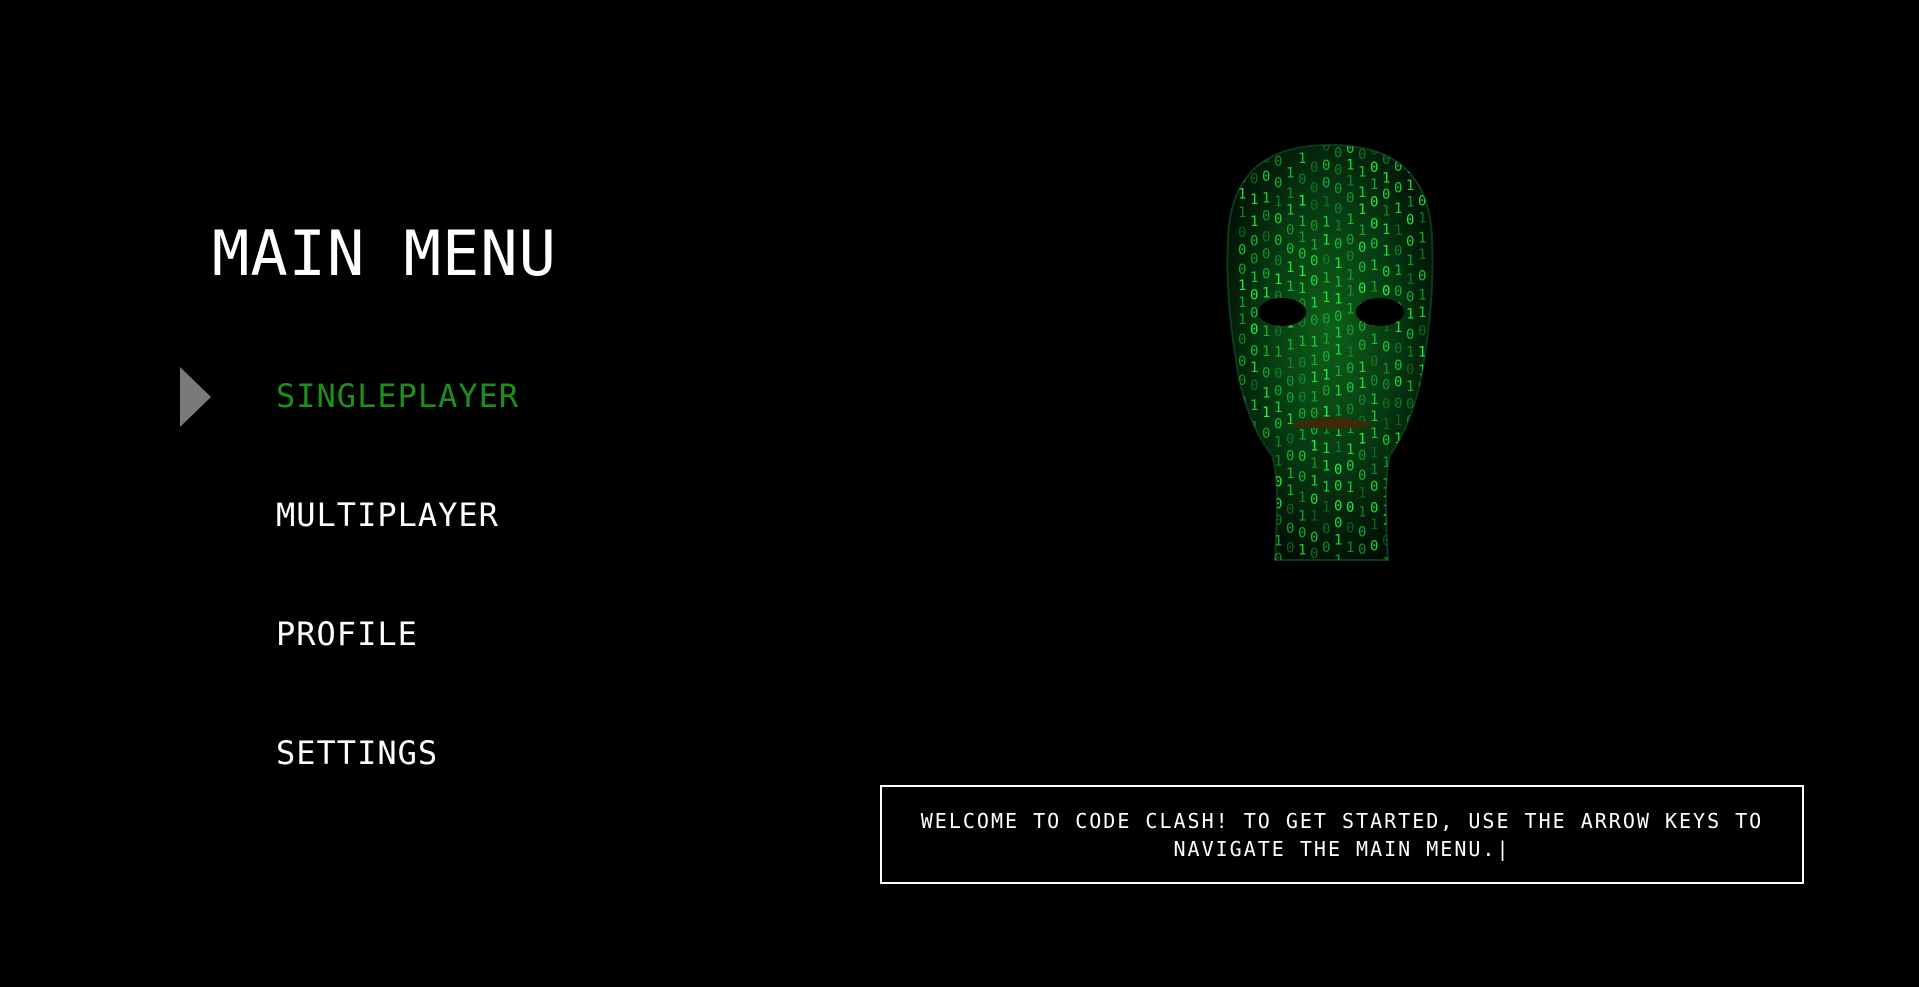 Image resolution: width=1919 pixels, height=987 pixels. Describe the element at coordinates (397, 667) in the screenshot. I see `menu-item-profile: PROFILE` at that location.